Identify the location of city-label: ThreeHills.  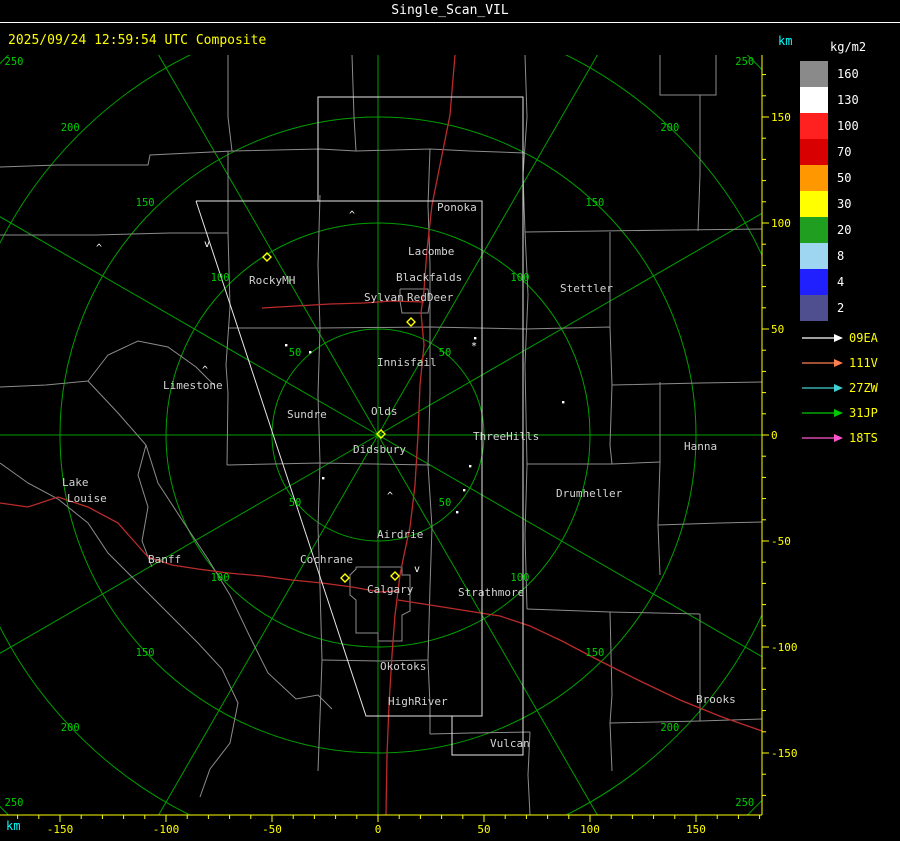
(506, 436).